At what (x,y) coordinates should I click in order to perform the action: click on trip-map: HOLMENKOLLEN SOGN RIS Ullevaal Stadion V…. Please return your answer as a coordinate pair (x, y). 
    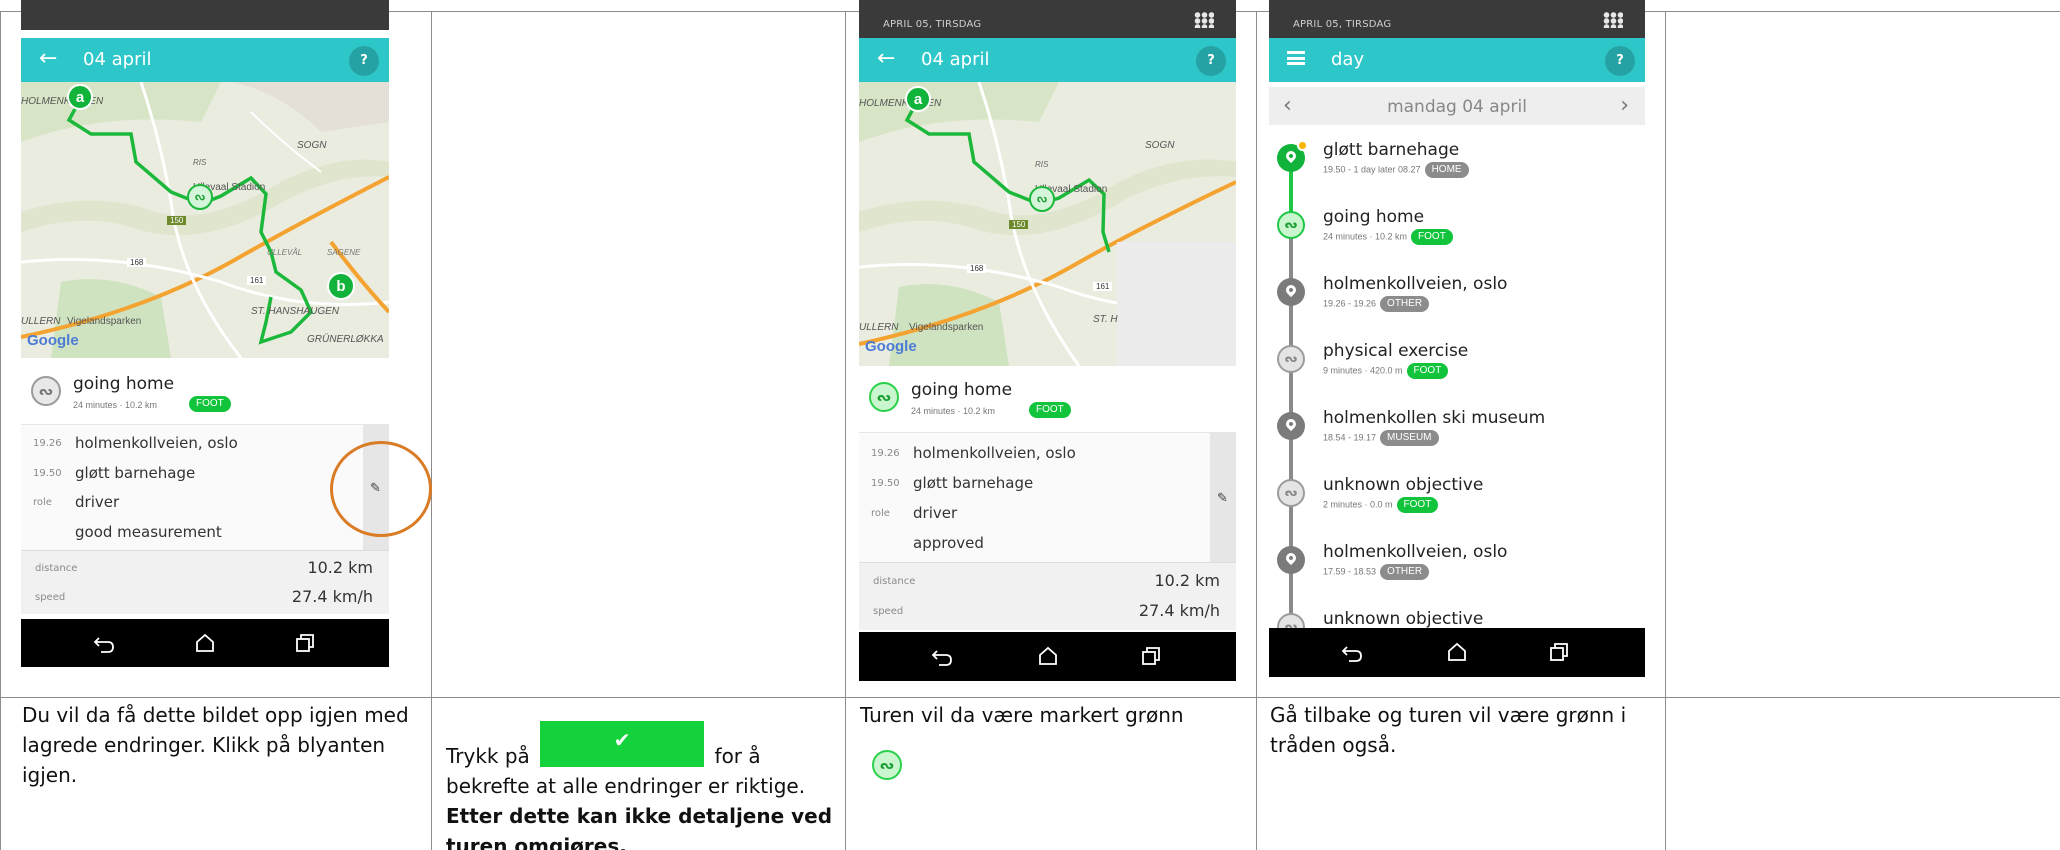
    Looking at the image, I should click on (1047, 224).